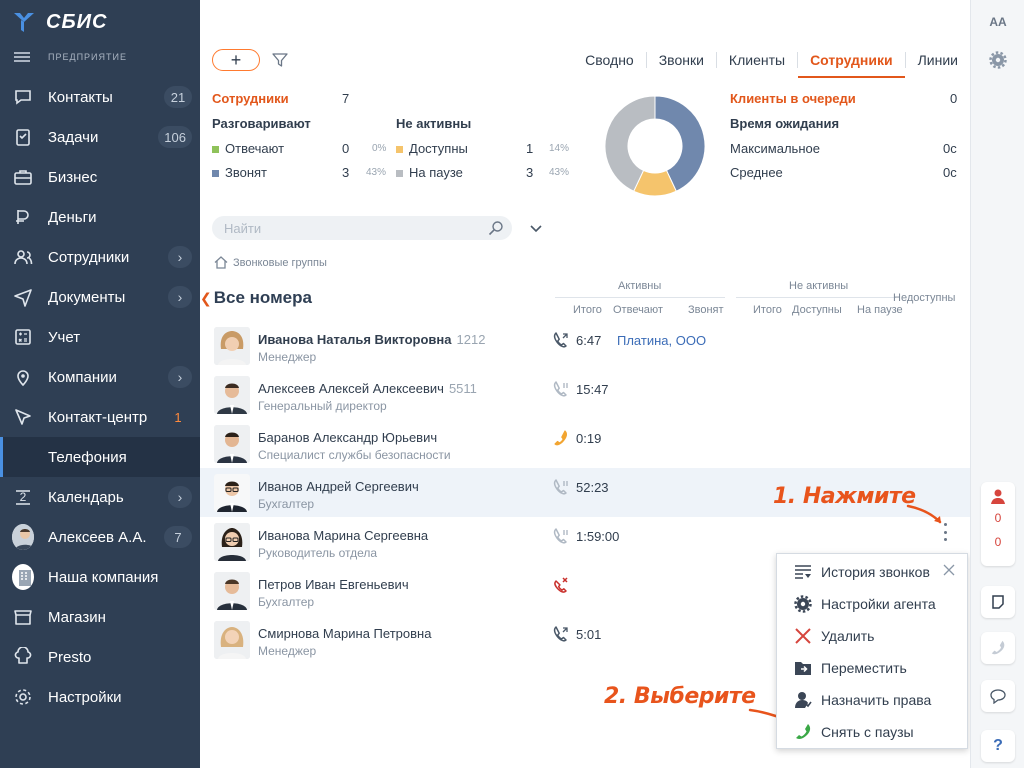  What do you see at coordinates (23, 177) in the screenshot?
I see `briefcase-icon` at bounding box center [23, 177].